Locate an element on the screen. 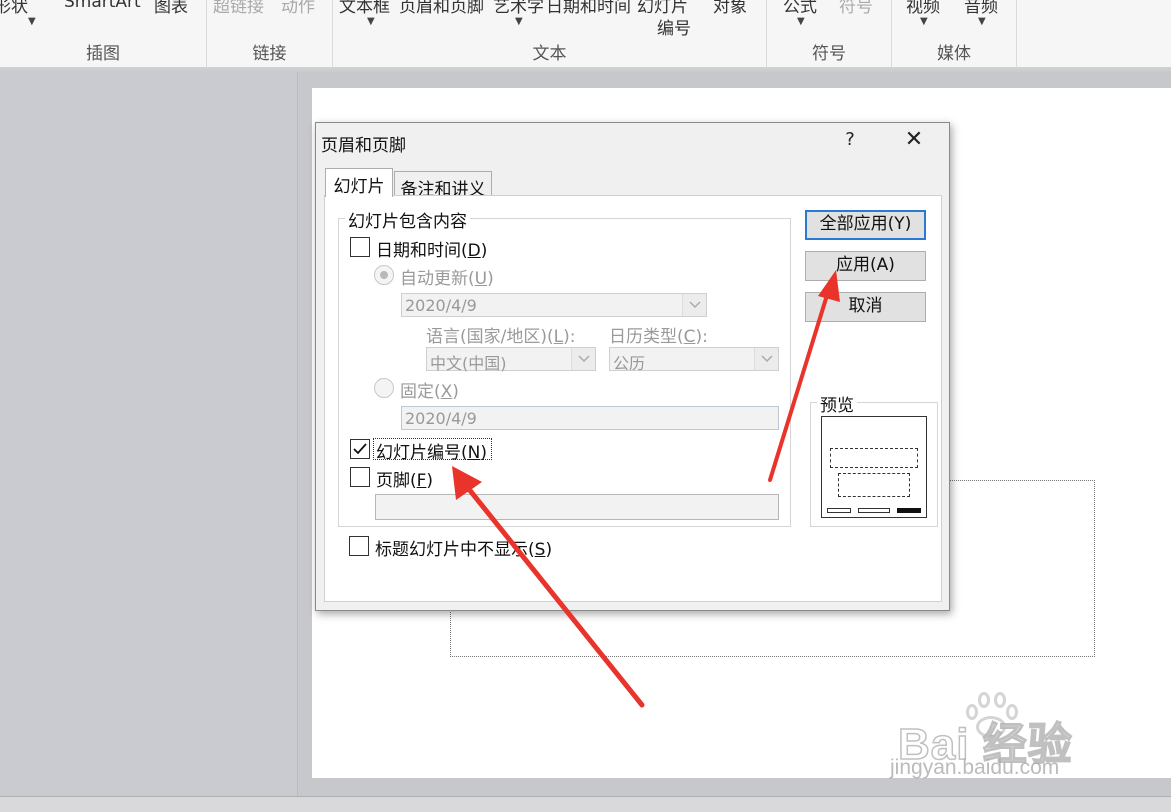 This screenshot has height=812, width=1171. ribbon-group-media: 视频 ▼ 音频 ▼ 媒体 is located at coordinates (954, 34).